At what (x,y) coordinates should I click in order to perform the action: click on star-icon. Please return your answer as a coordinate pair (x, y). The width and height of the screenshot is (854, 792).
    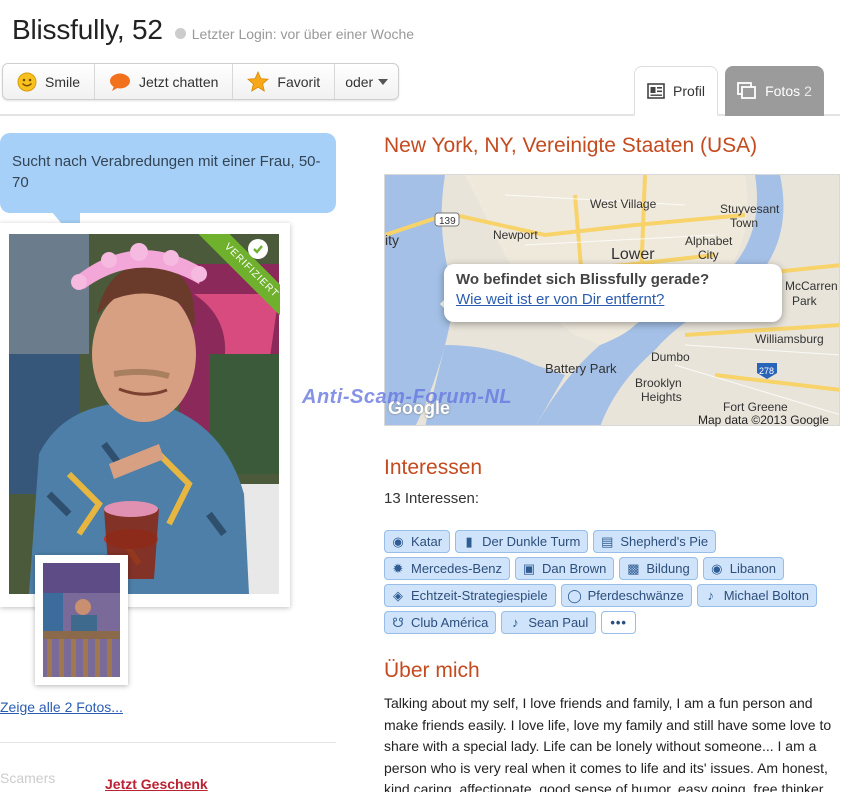
    Looking at the image, I should click on (258, 81).